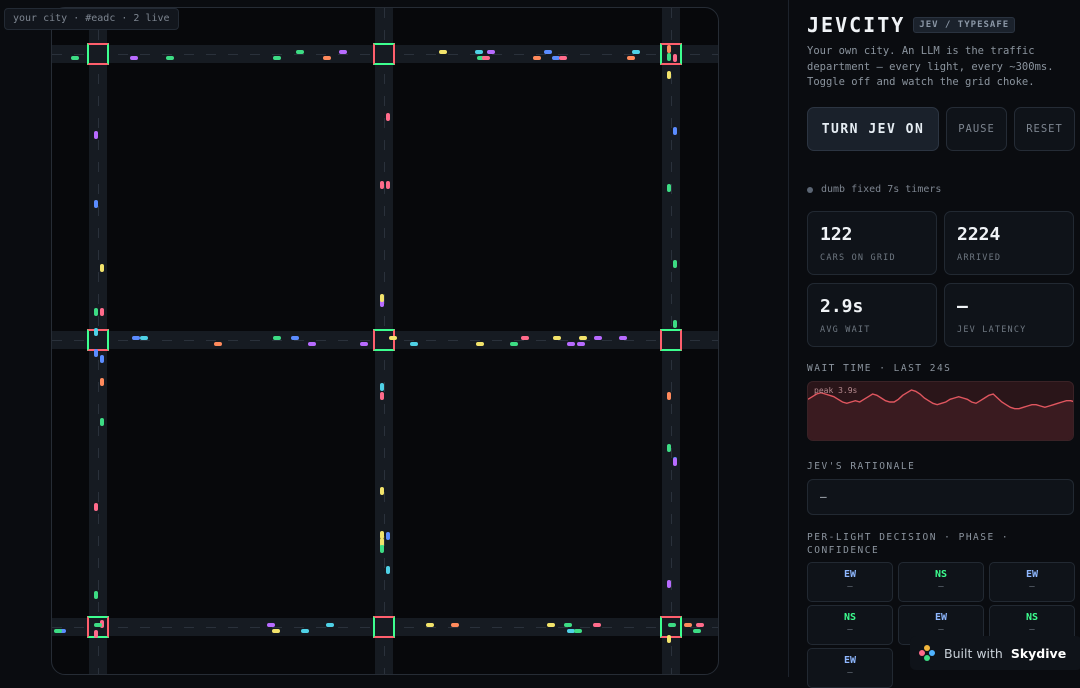  Describe the element at coordinates (992, 330) in the screenshot. I see `stat-label: JEV LATENCY` at that location.